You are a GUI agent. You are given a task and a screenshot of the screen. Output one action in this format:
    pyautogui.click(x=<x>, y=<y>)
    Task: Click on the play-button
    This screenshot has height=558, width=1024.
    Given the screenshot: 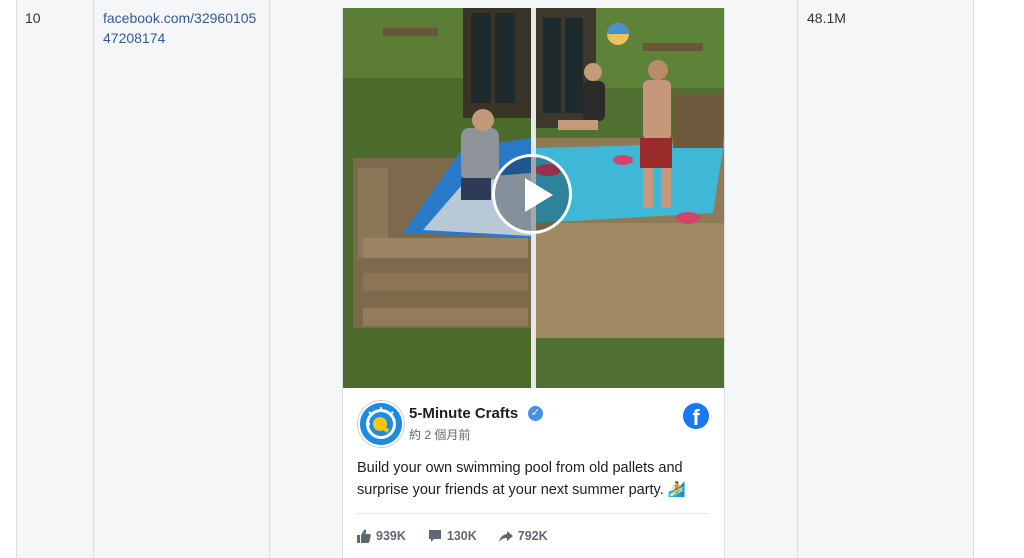 What is the action you would take?
    pyautogui.click(x=532, y=194)
    